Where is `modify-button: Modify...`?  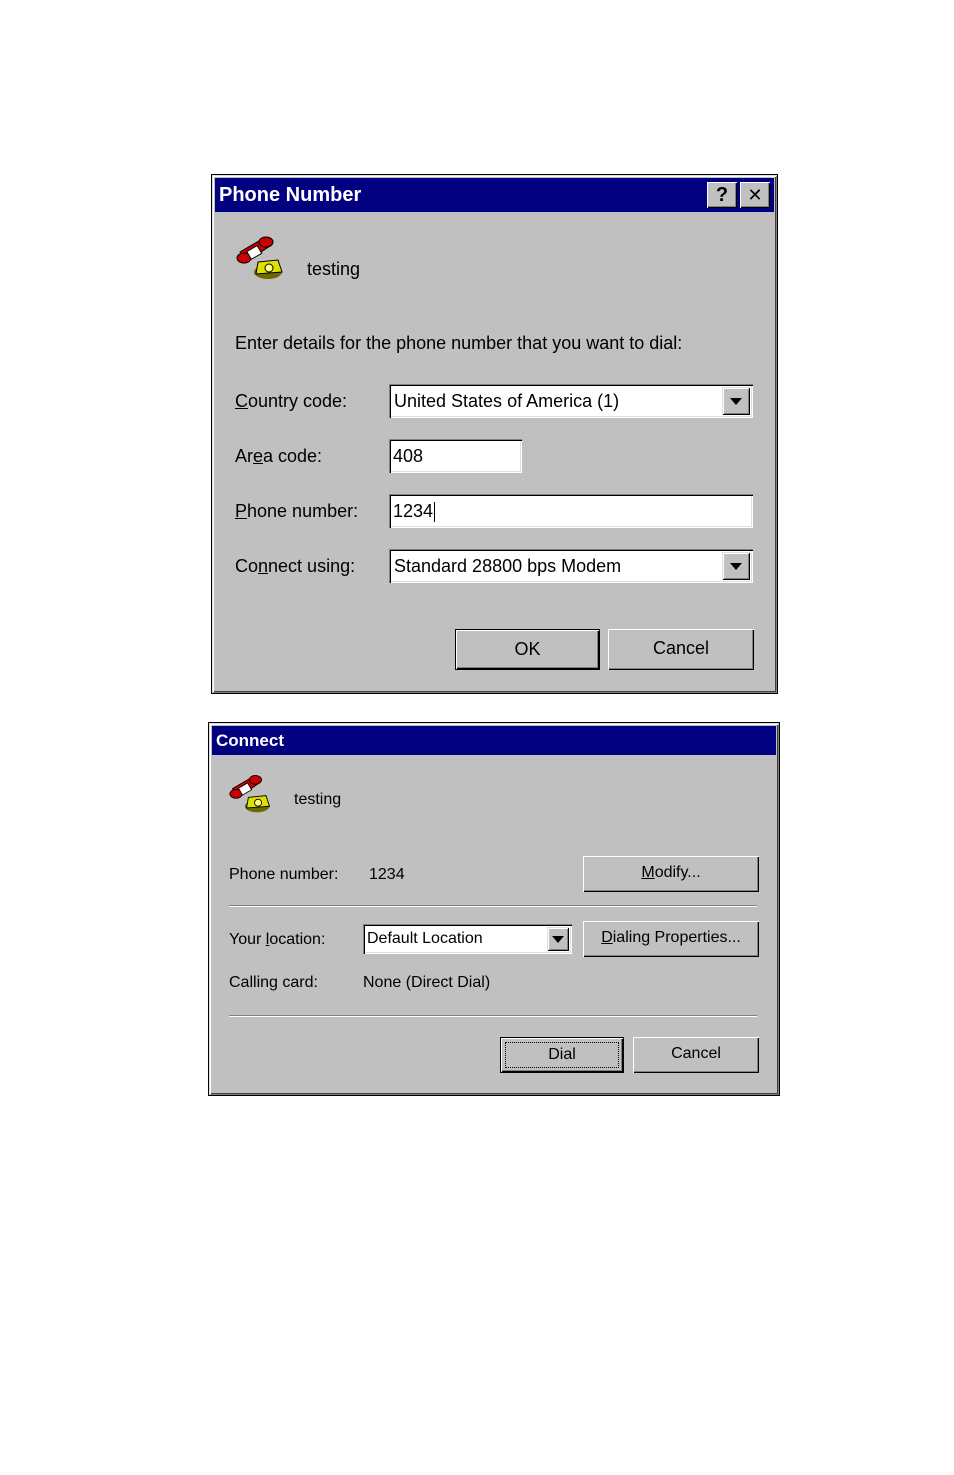 modify-button: Modify... is located at coordinates (671, 874).